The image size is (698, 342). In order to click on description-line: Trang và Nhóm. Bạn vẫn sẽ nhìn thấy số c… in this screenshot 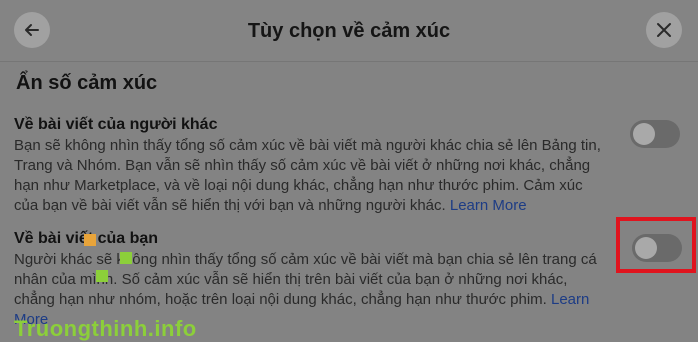, I will do `click(302, 165)`.